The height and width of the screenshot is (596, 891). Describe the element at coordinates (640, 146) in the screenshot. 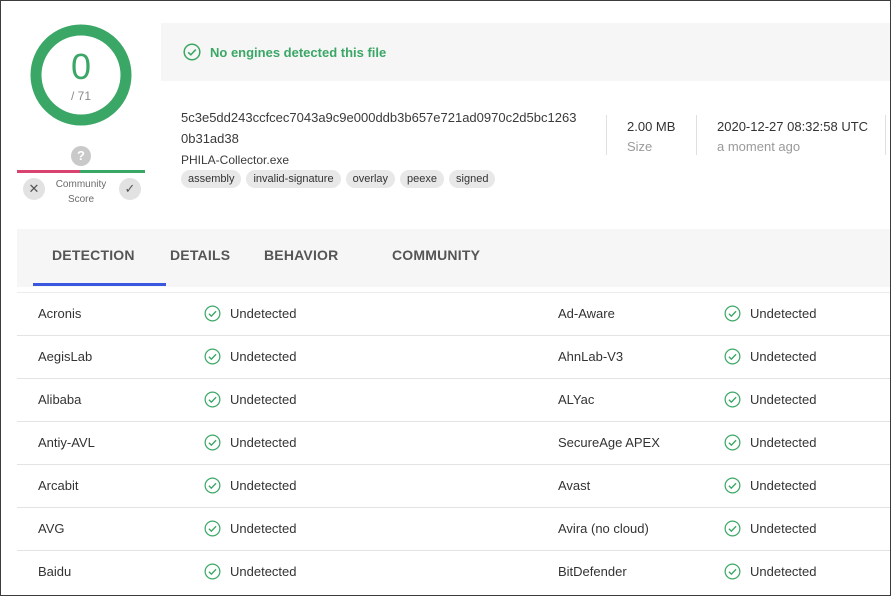

I see `file-size-label: Size` at that location.